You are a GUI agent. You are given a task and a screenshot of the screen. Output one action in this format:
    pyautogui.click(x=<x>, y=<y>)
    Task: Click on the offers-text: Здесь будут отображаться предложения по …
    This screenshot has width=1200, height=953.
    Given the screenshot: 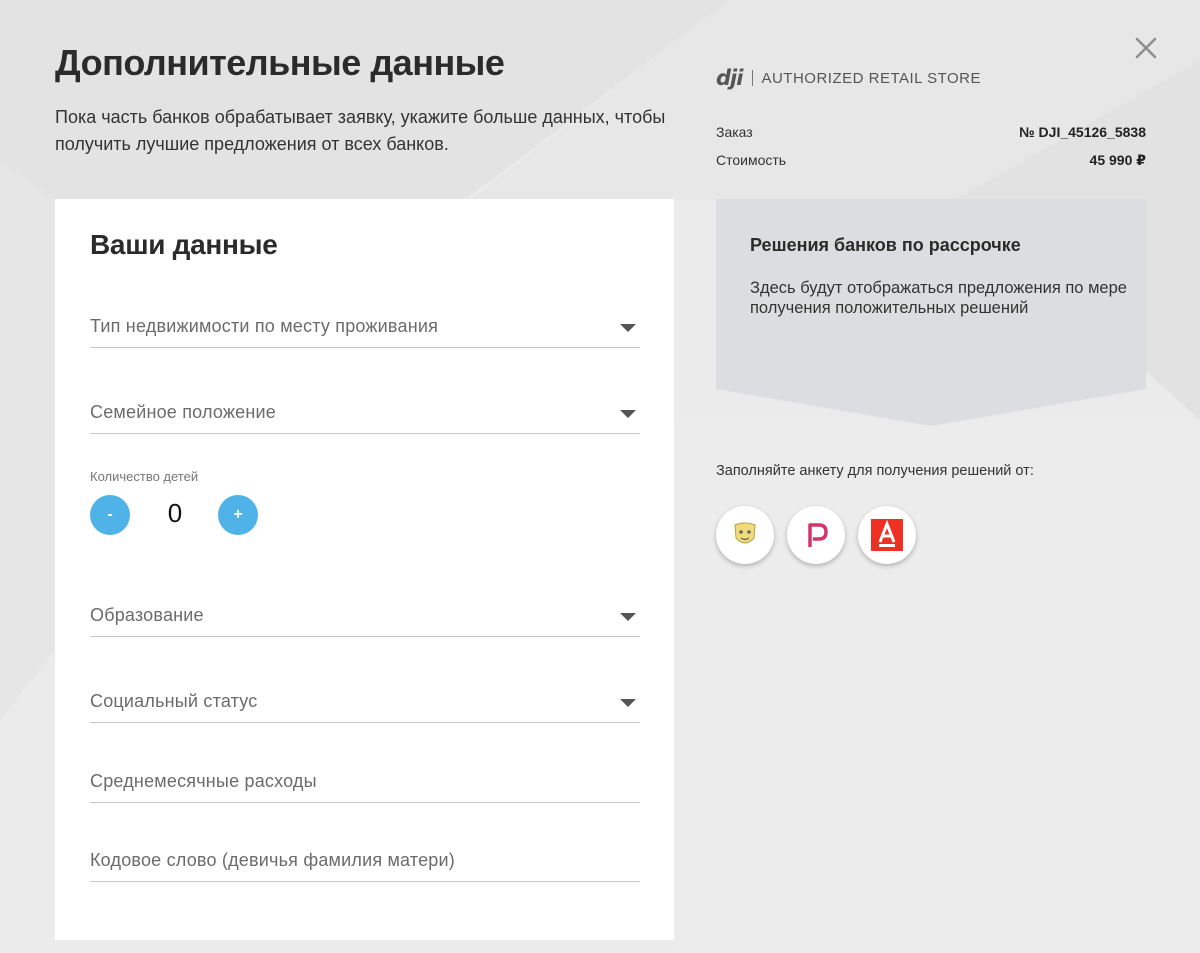 What is the action you would take?
    pyautogui.click(x=938, y=298)
    